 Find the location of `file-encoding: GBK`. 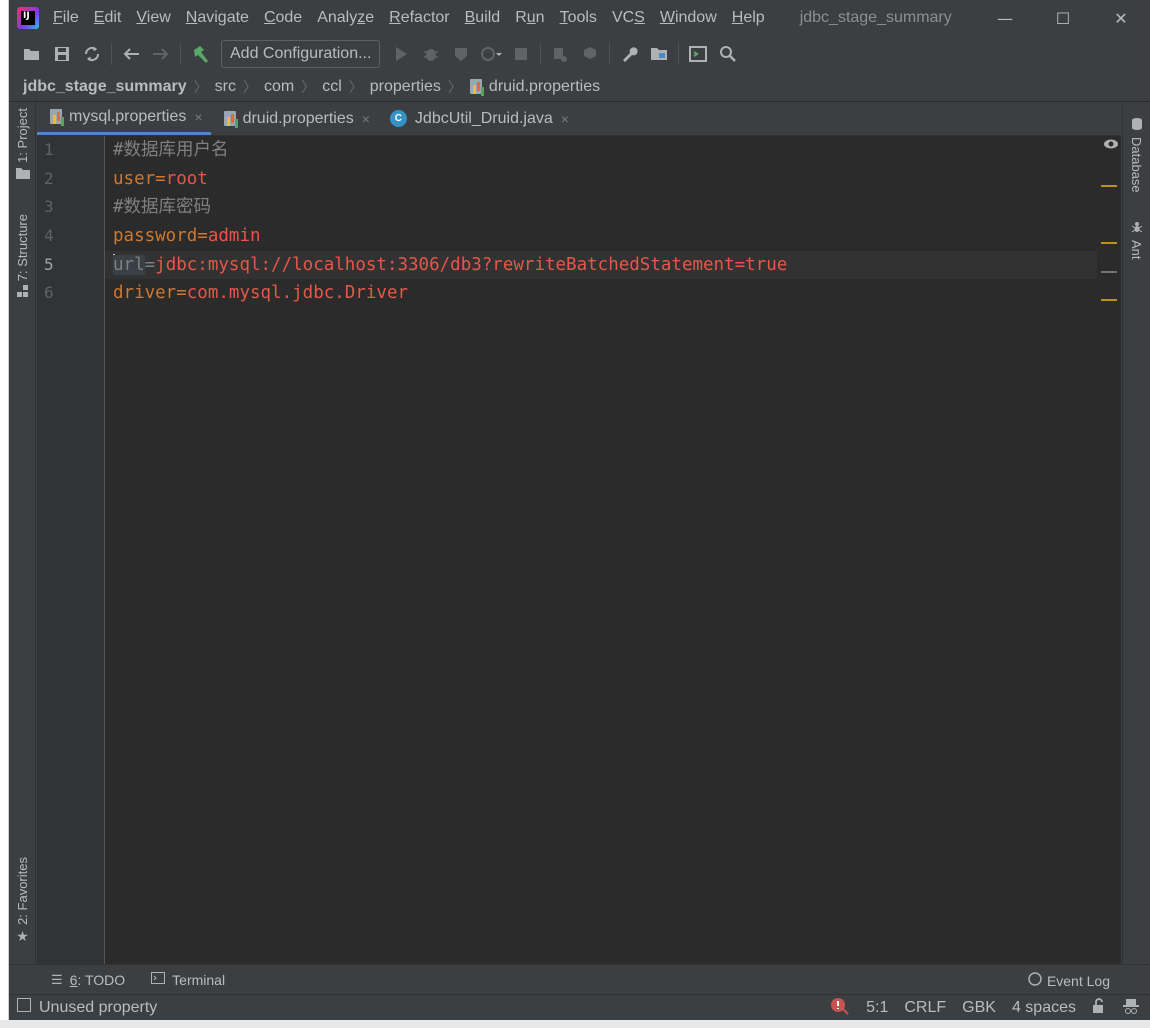

file-encoding: GBK is located at coordinates (979, 1008).